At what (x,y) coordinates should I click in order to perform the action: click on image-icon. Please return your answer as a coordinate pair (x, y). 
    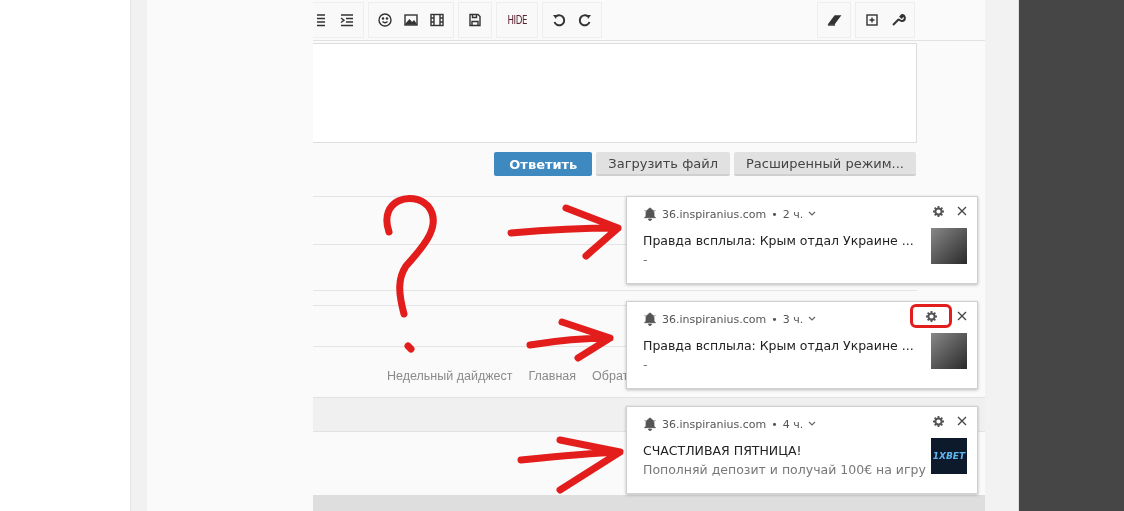
    Looking at the image, I should click on (411, 20).